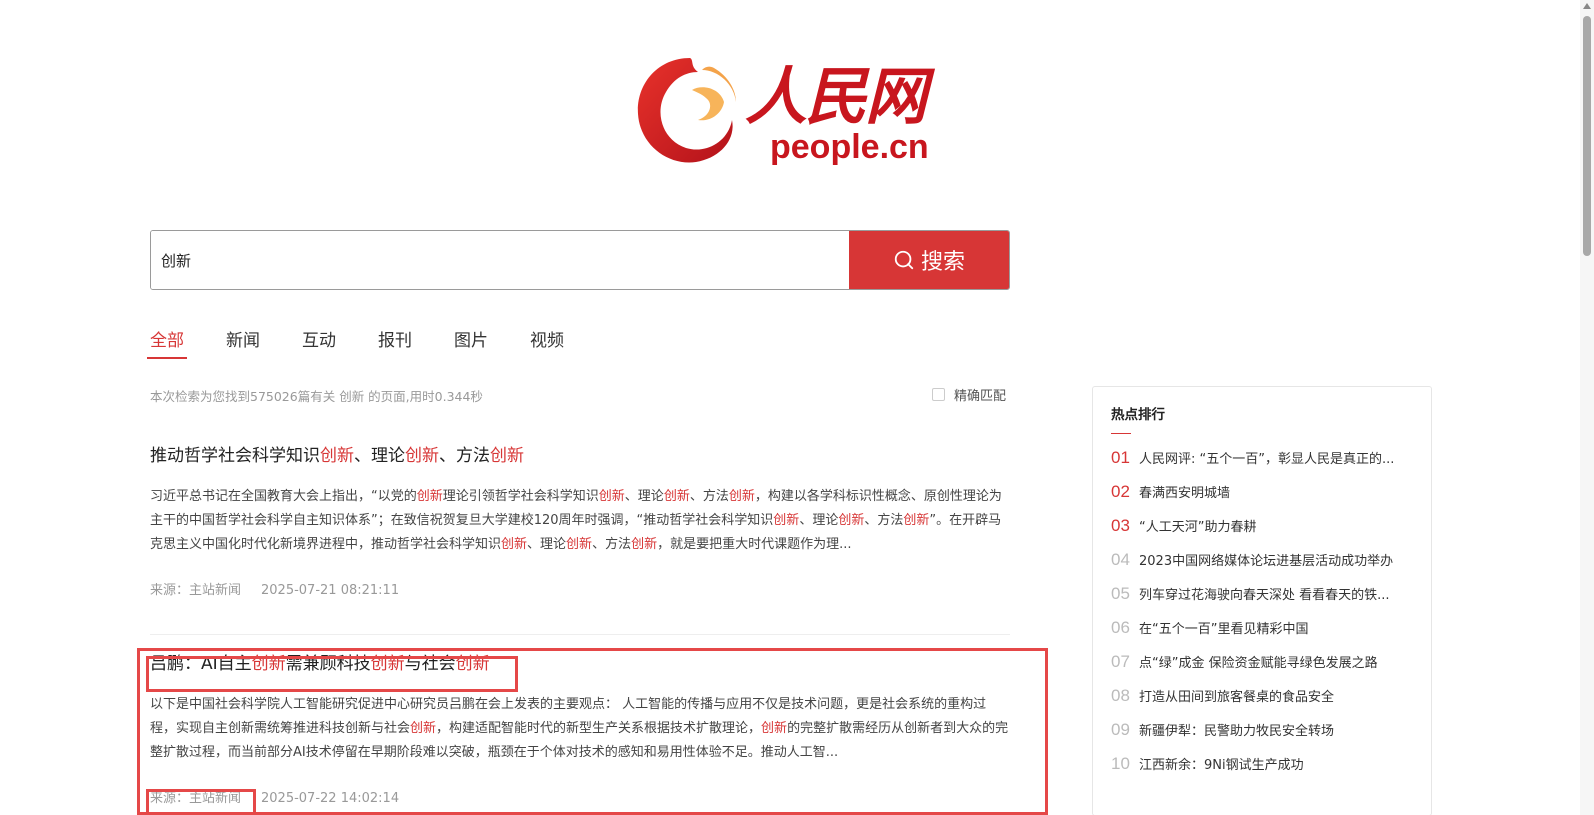 This screenshot has height=815, width=1594. I want to click on hot-item: 02 春满西安明城墙, so click(1262, 499).